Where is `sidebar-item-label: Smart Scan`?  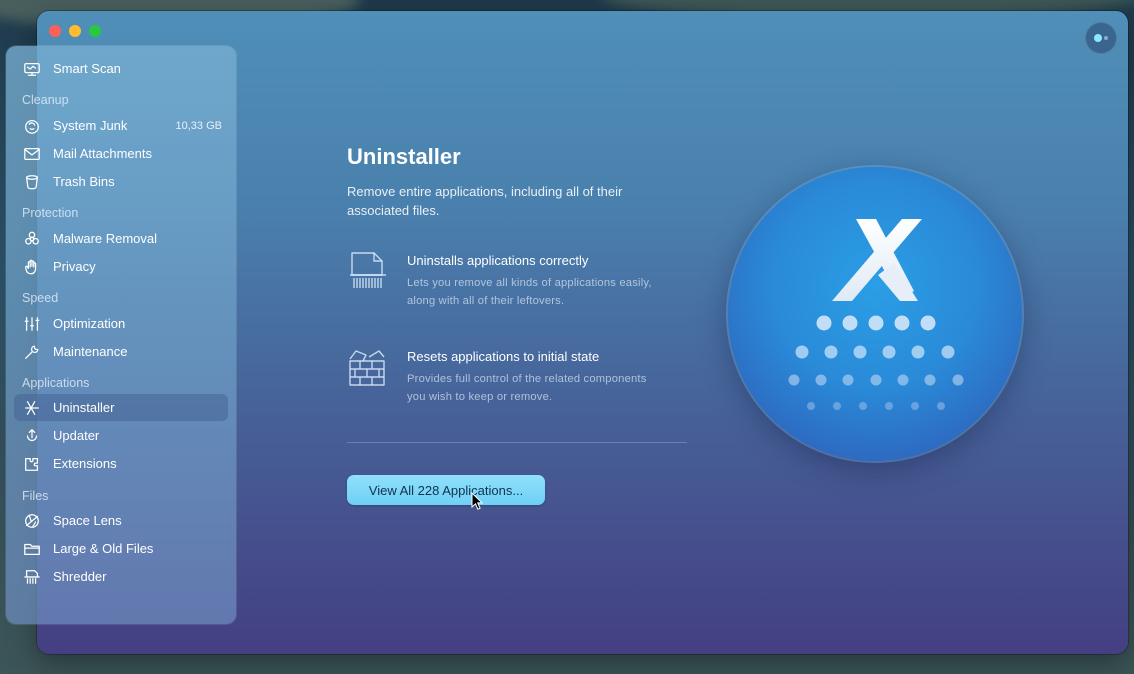
sidebar-item-label: Smart Scan is located at coordinates (87, 68).